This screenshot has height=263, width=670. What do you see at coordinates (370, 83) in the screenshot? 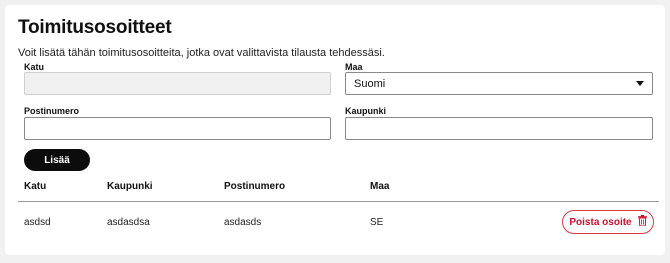
I see `country-select-value: Suomi` at bounding box center [370, 83].